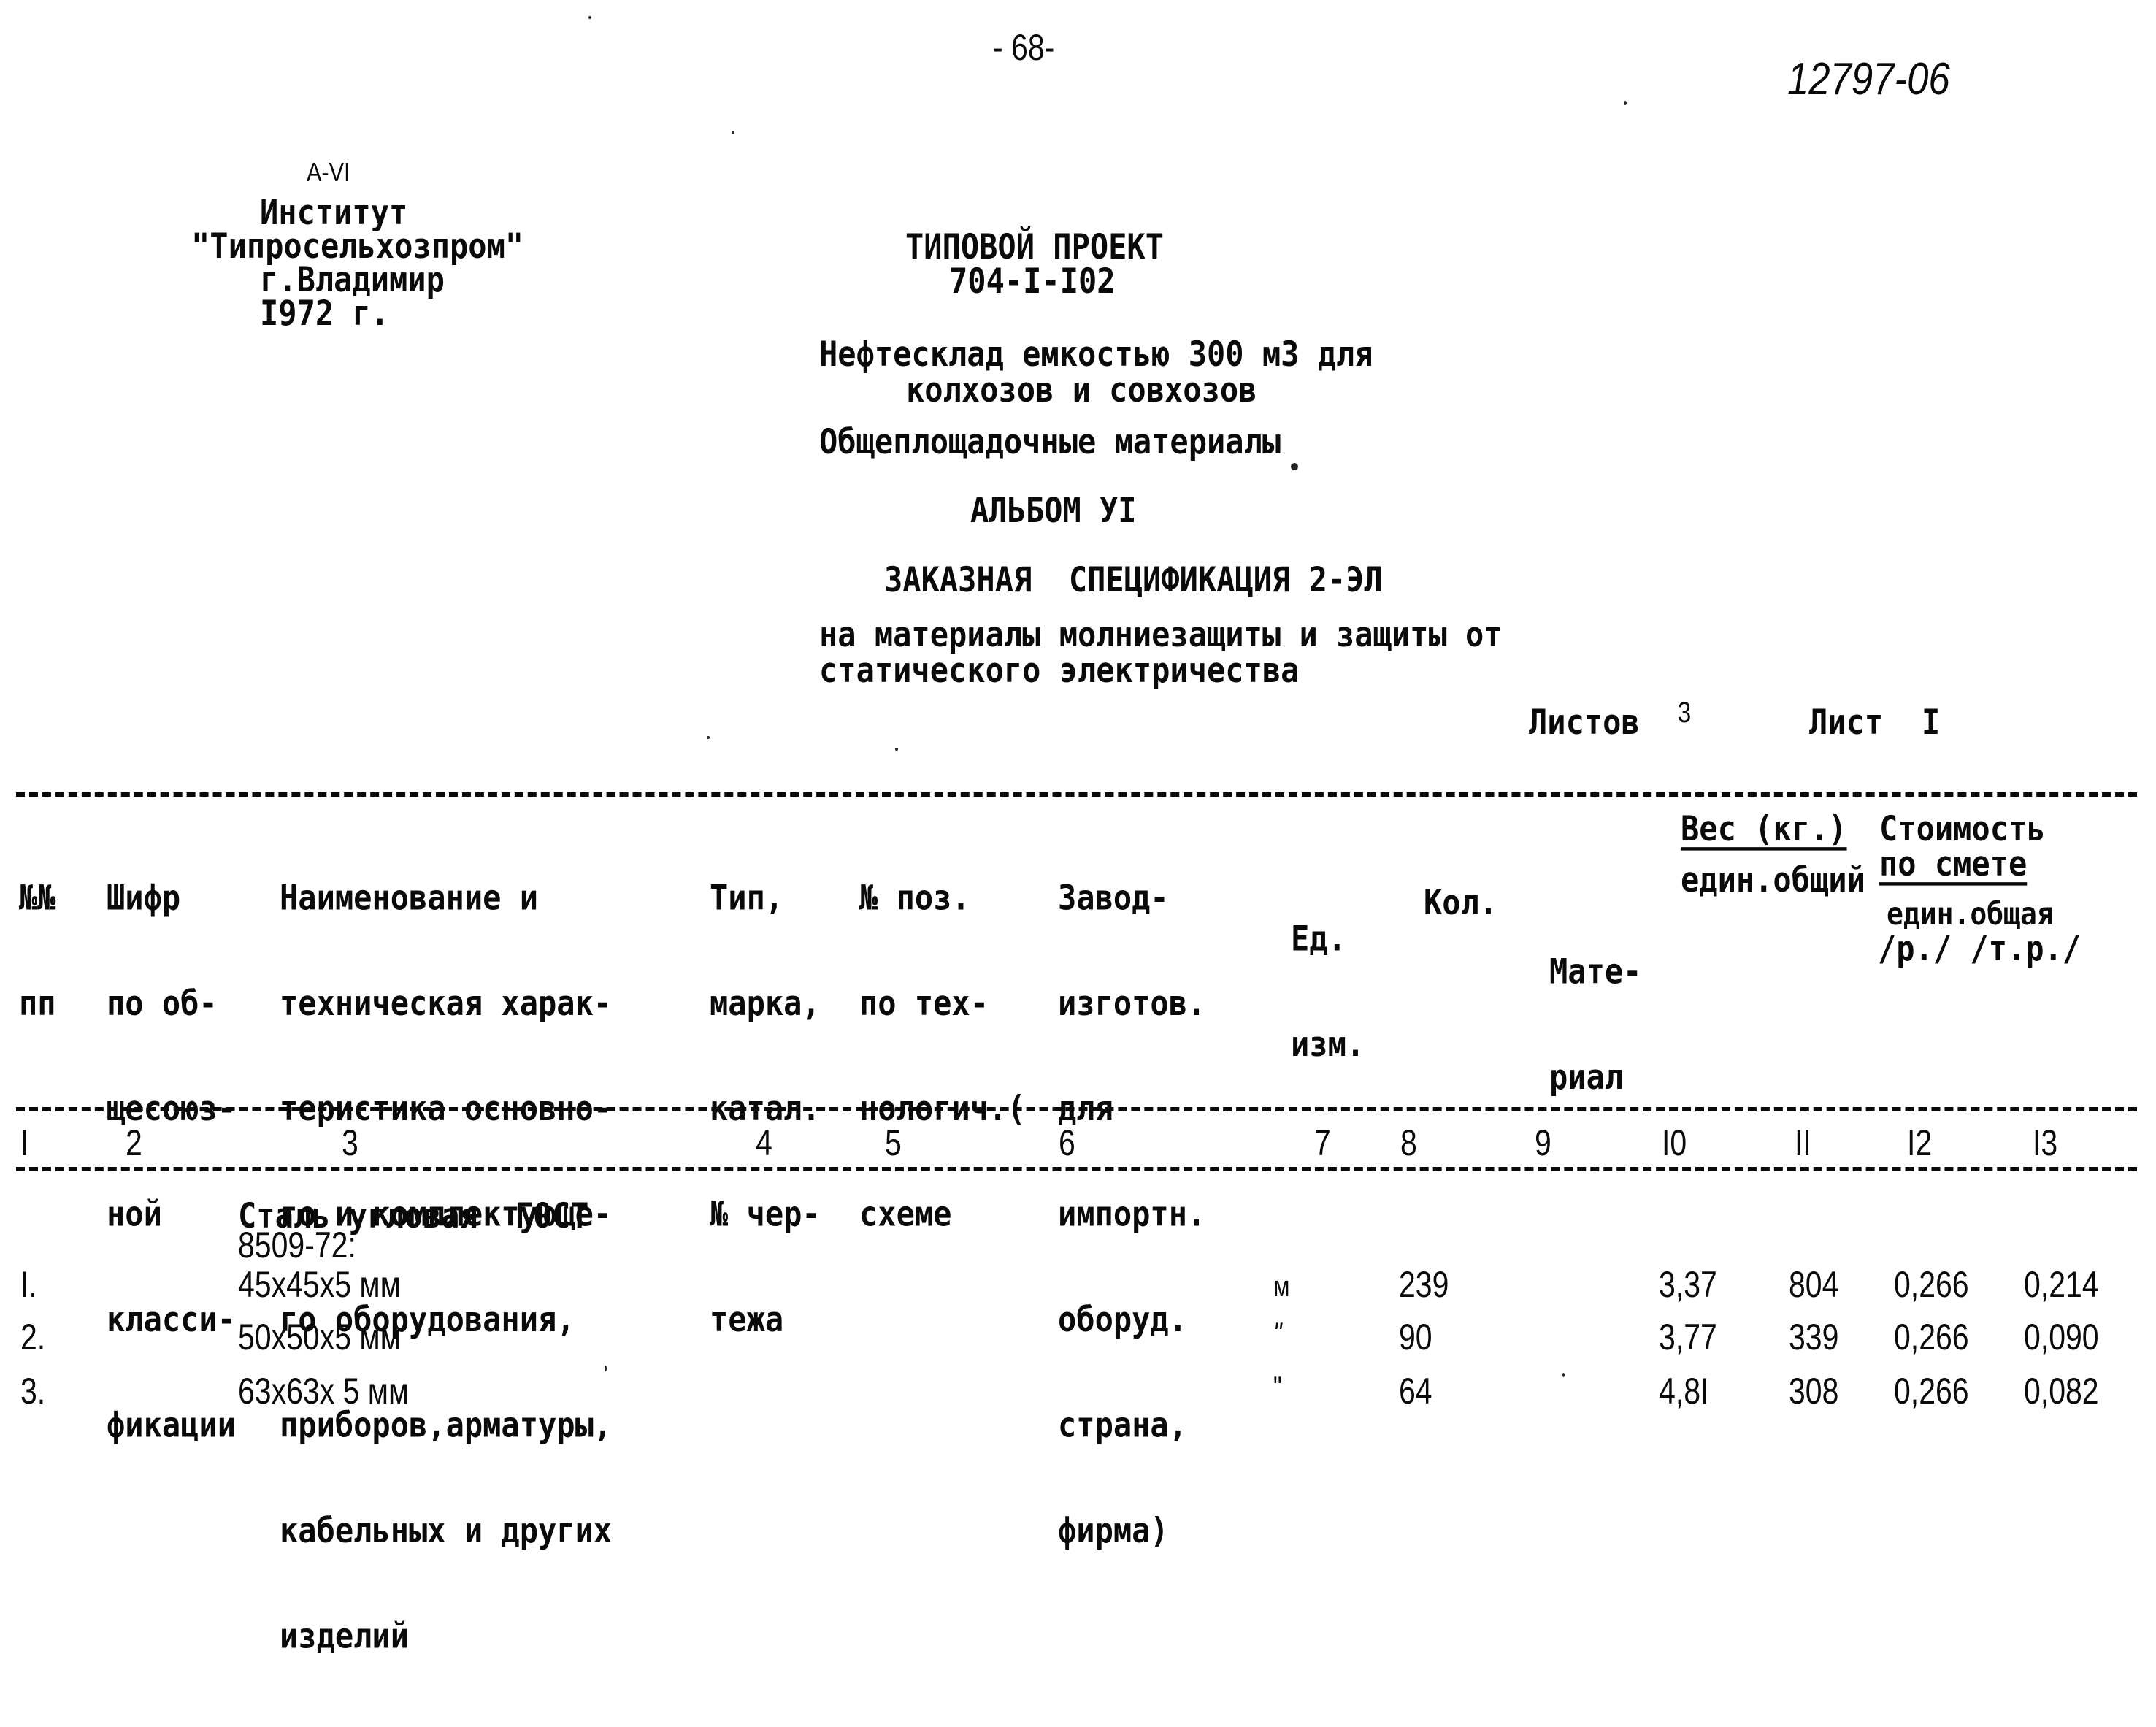 This screenshot has width=2156, height=1727. I want to click on album-title: АЛЬБОМ УI, so click(1053, 510).